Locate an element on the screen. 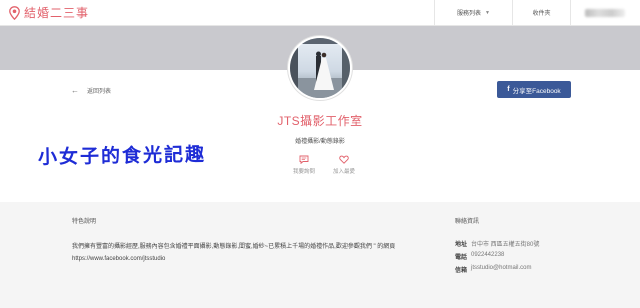 This screenshot has width=640, height=308. share-facebook-label: 分享至Facebook is located at coordinates (536, 91).